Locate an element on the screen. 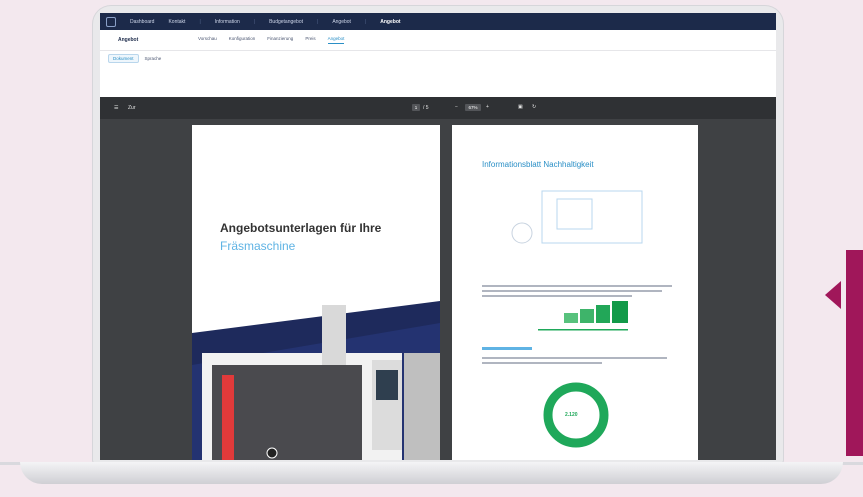 The width and height of the screenshot is (863, 497). nav-item-information: Information is located at coordinates (227, 22).